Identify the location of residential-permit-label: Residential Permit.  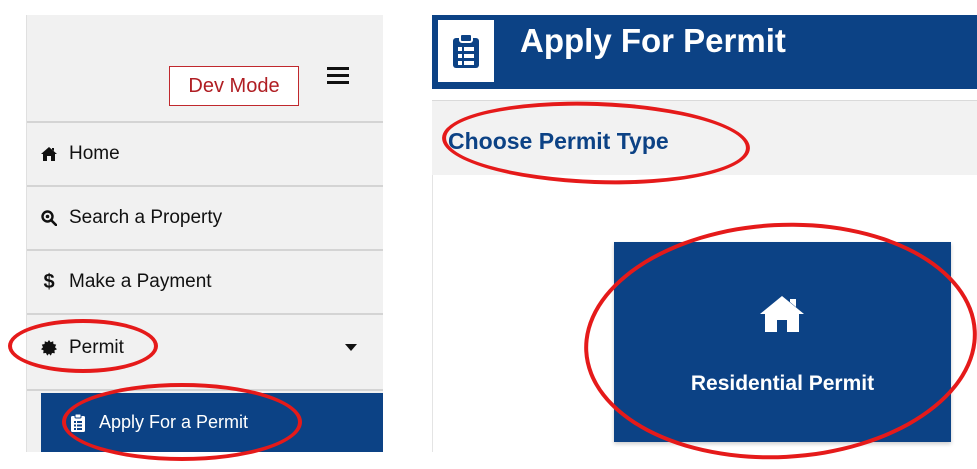
(782, 383).